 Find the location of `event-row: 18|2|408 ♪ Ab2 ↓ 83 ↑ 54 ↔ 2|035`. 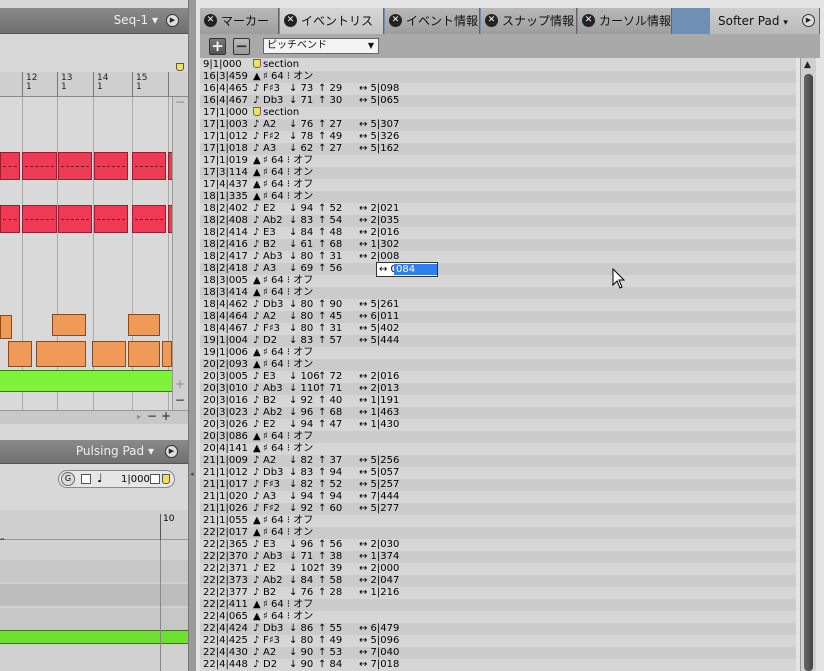

event-row: 18|2|408 ♪ Ab2 ↓ 83 ↑ 54 ↔ 2|035 is located at coordinates (498, 221).